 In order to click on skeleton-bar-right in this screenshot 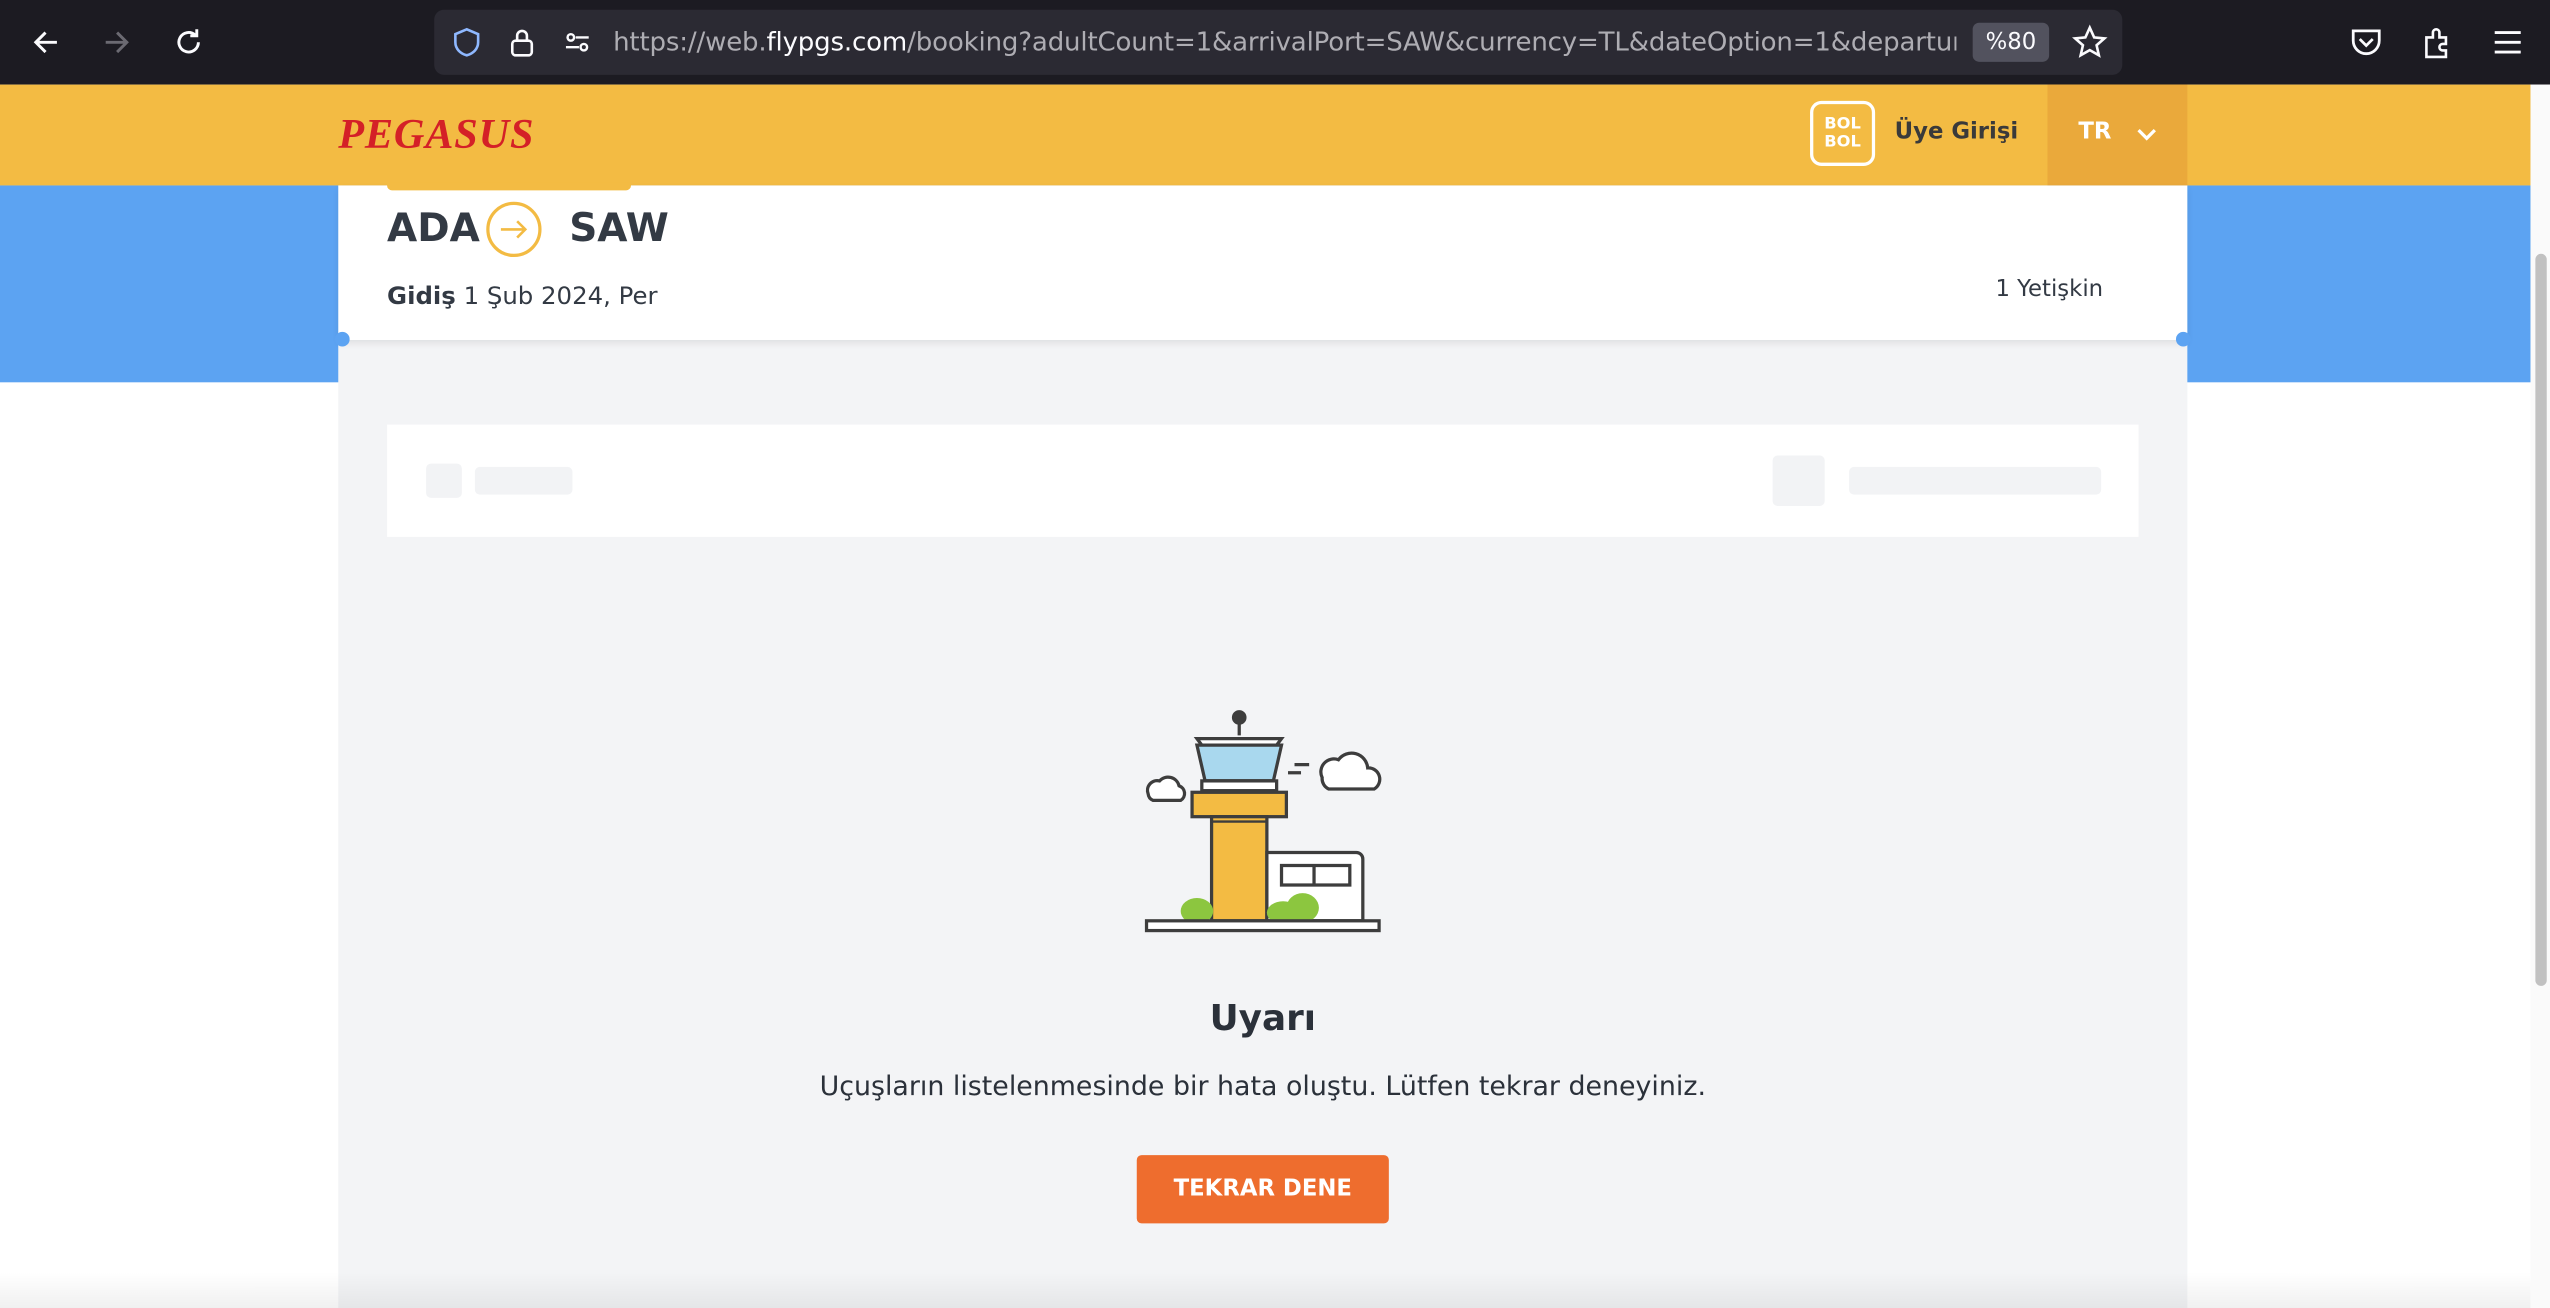, I will do `click(1975, 480)`.